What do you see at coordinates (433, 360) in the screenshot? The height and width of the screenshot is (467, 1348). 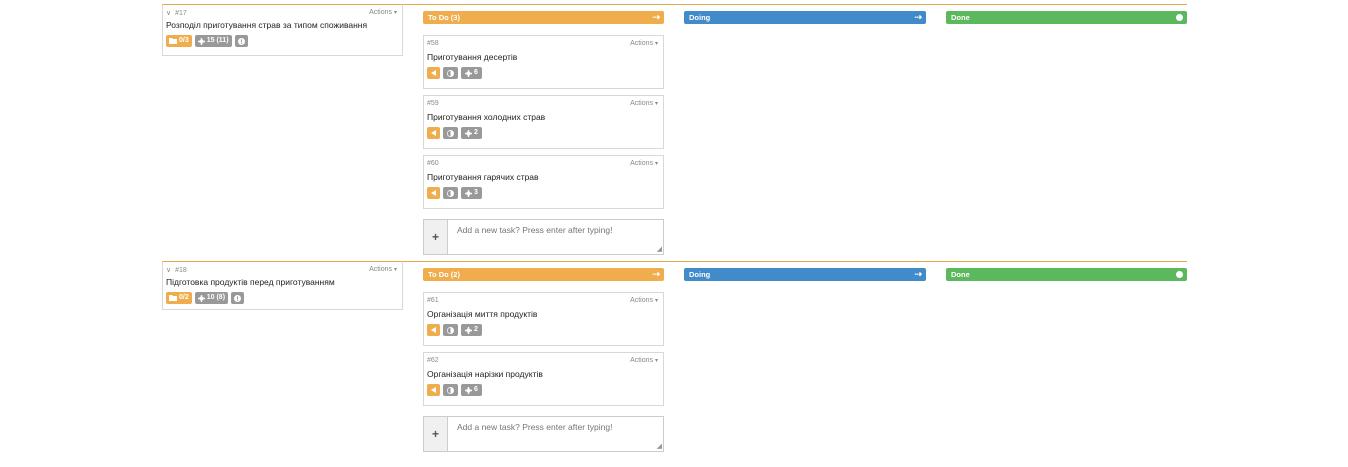 I see `task-id: #62` at bounding box center [433, 360].